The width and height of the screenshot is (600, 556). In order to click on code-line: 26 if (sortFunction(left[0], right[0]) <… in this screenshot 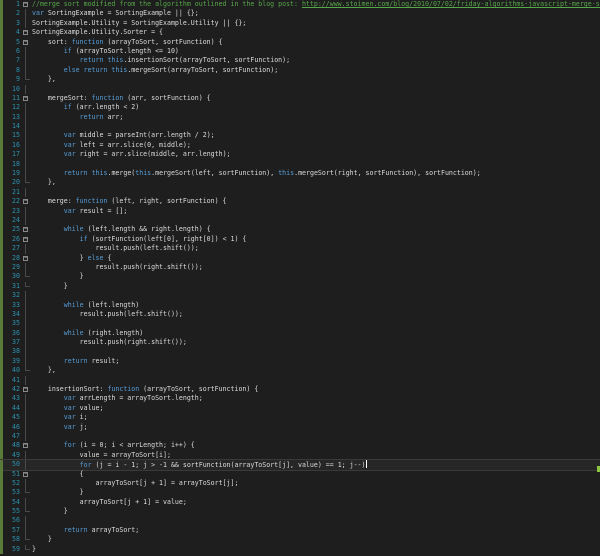, I will do `click(300, 239)`.